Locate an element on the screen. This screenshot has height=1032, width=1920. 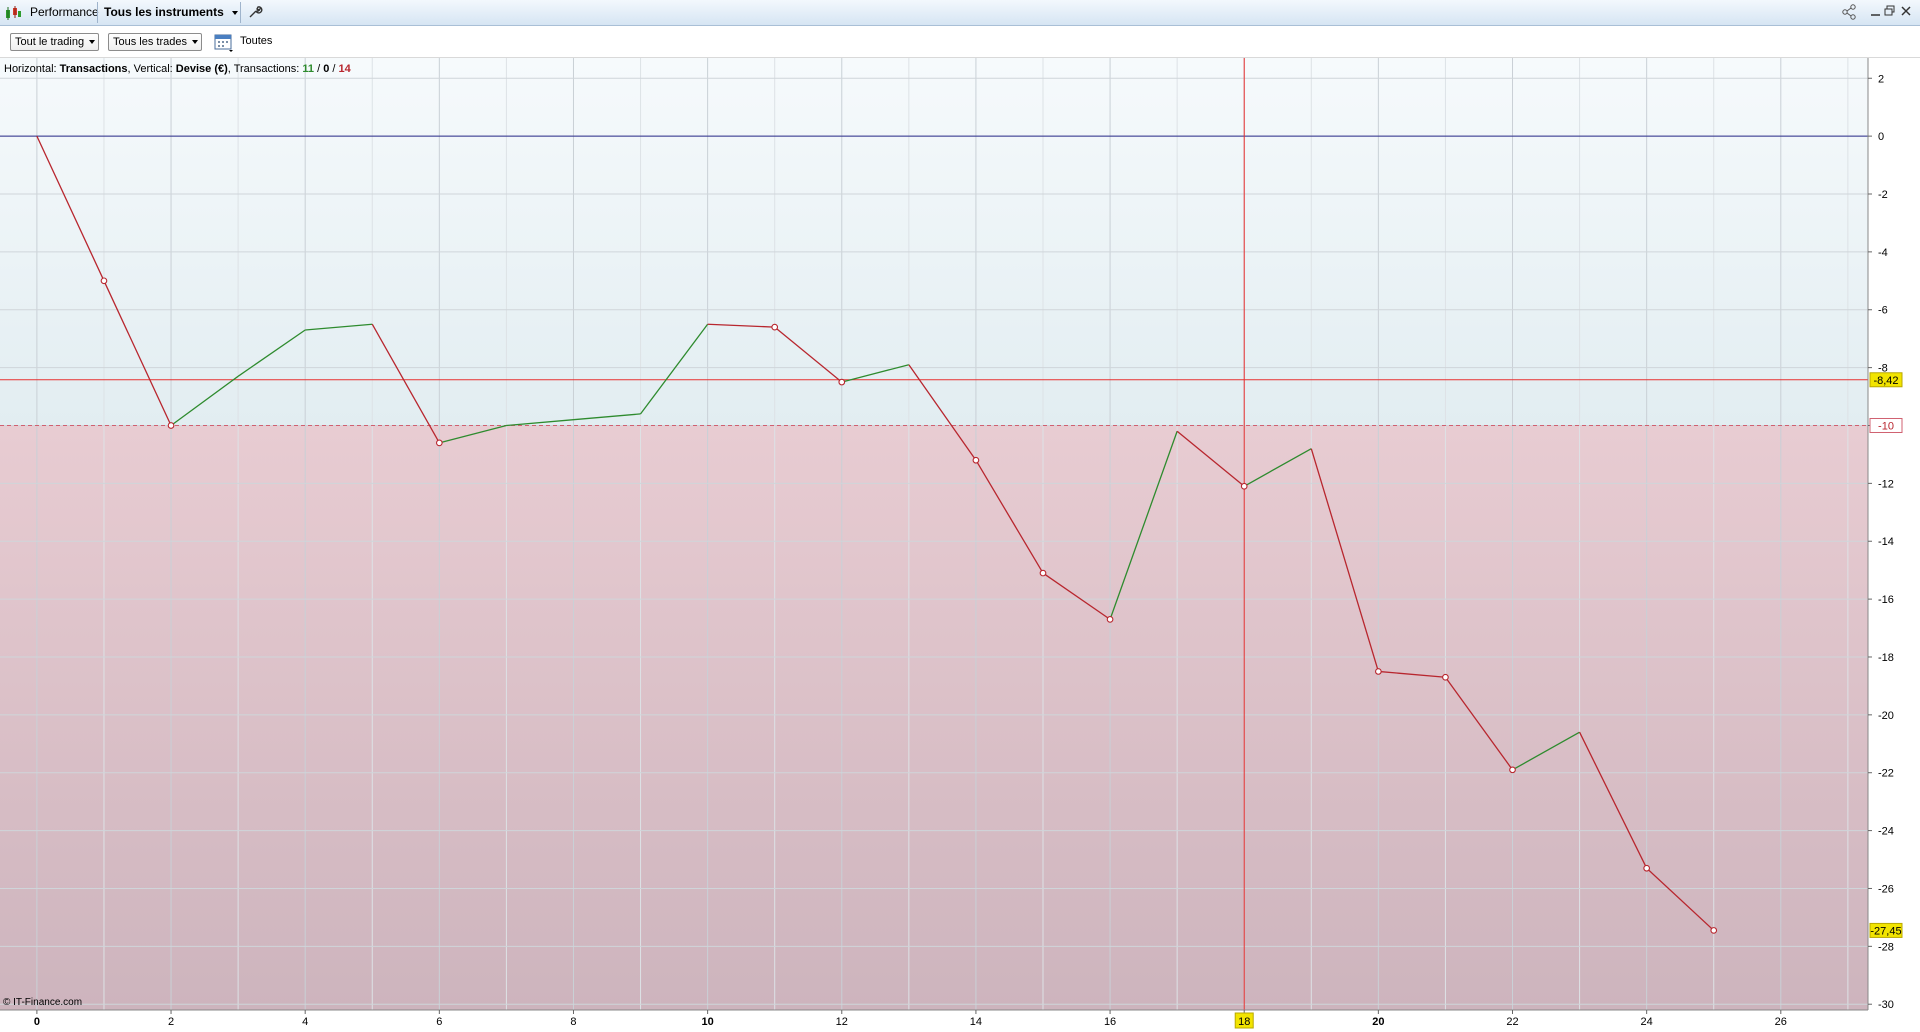
y-tick-label: 2 is located at coordinates (1881, 79).